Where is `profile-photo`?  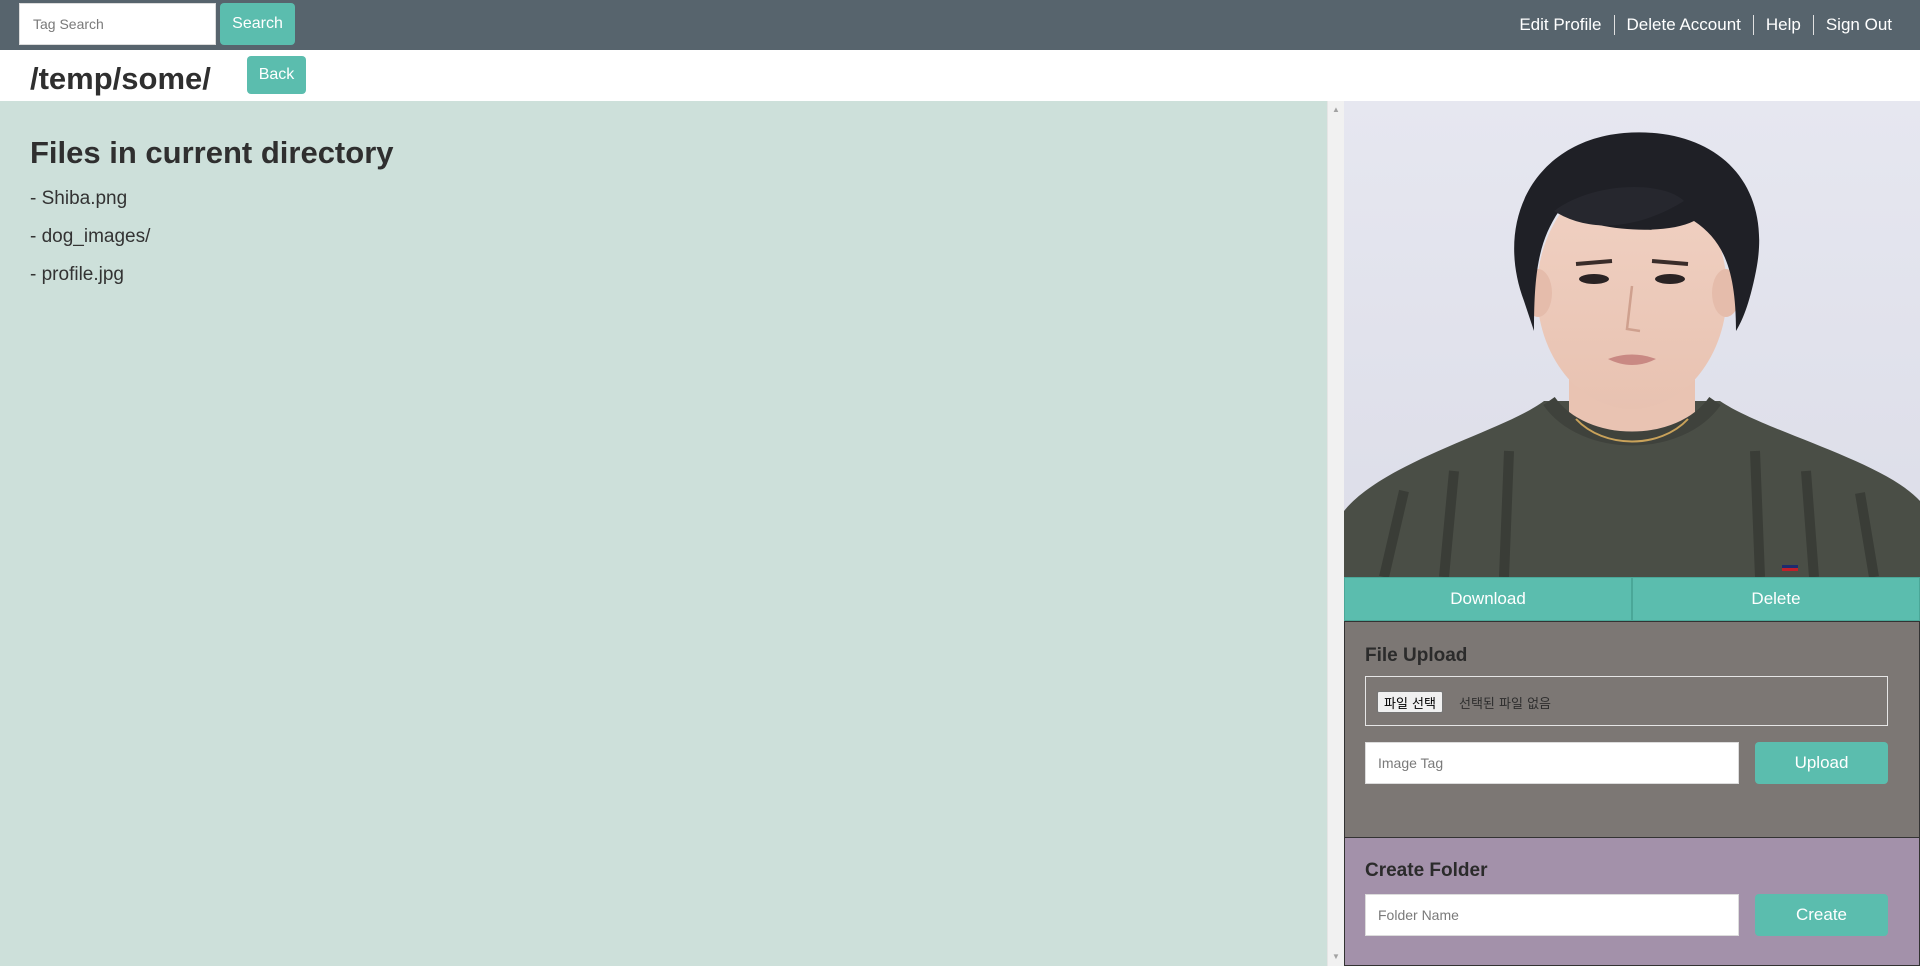
profile-photo is located at coordinates (1632, 339).